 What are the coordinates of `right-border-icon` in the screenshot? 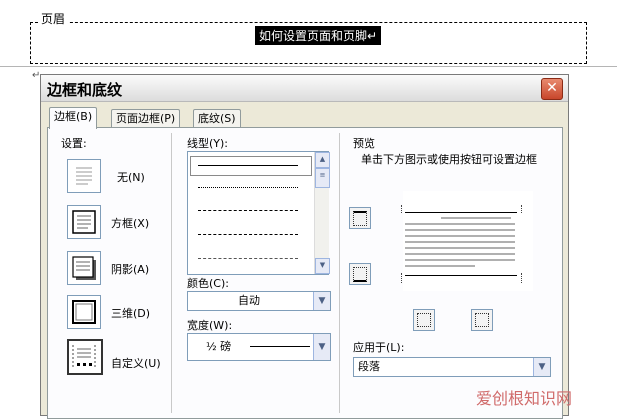 It's located at (482, 320).